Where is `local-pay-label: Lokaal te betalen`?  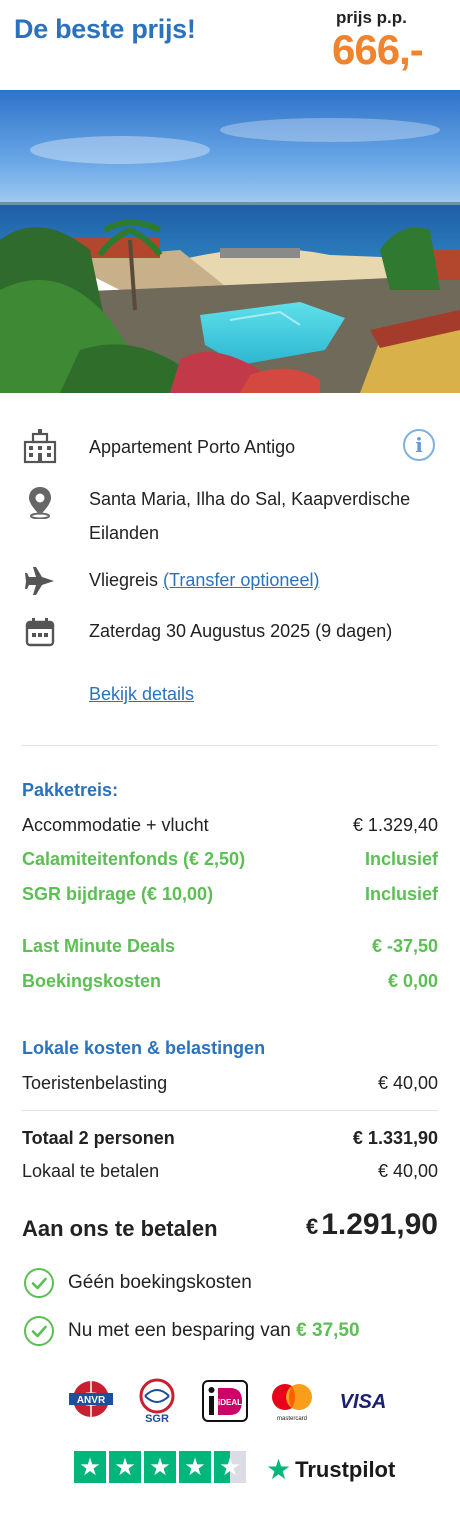 local-pay-label: Lokaal te betalen is located at coordinates (91, 1171).